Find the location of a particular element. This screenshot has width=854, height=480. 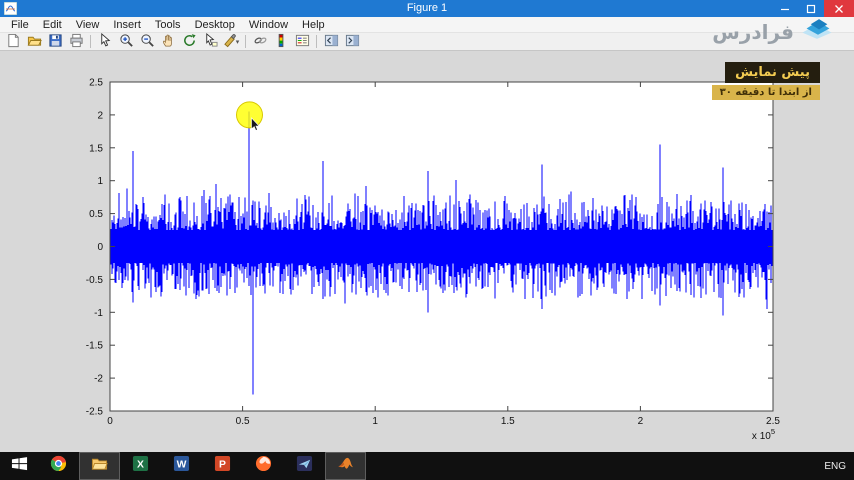

rotate-3d-button is located at coordinates (189, 42).